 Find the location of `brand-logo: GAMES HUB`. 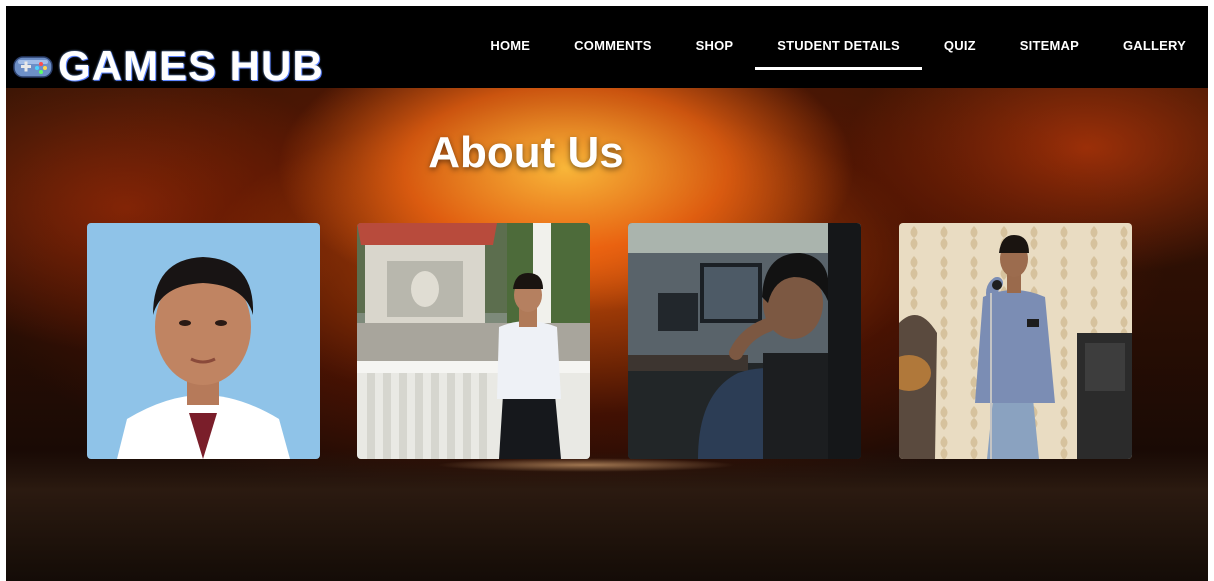

brand-logo: GAMES HUB is located at coordinates (168, 66).